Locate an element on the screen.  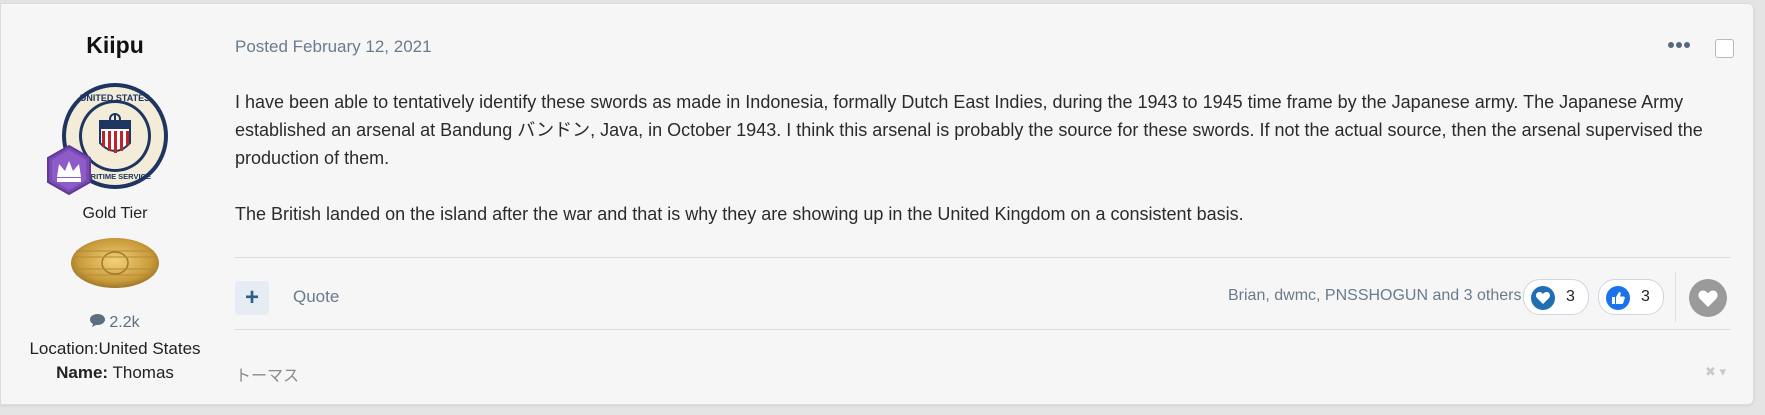
post-date: Posted February 12, 2021 is located at coordinates (333, 47).